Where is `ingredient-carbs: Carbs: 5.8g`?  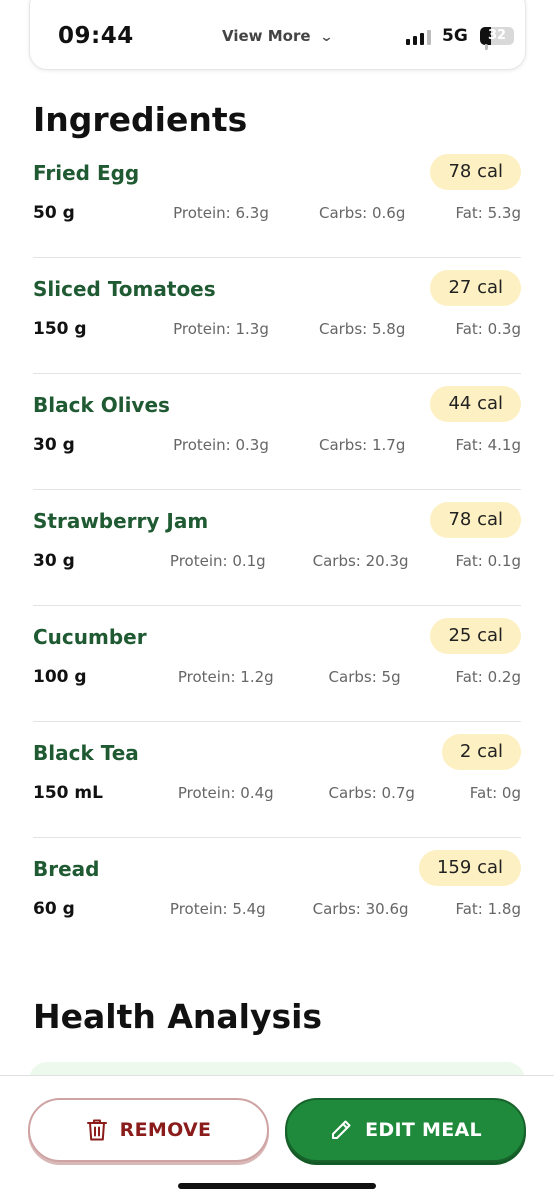
ingredient-carbs: Carbs: 5.8g is located at coordinates (362, 329).